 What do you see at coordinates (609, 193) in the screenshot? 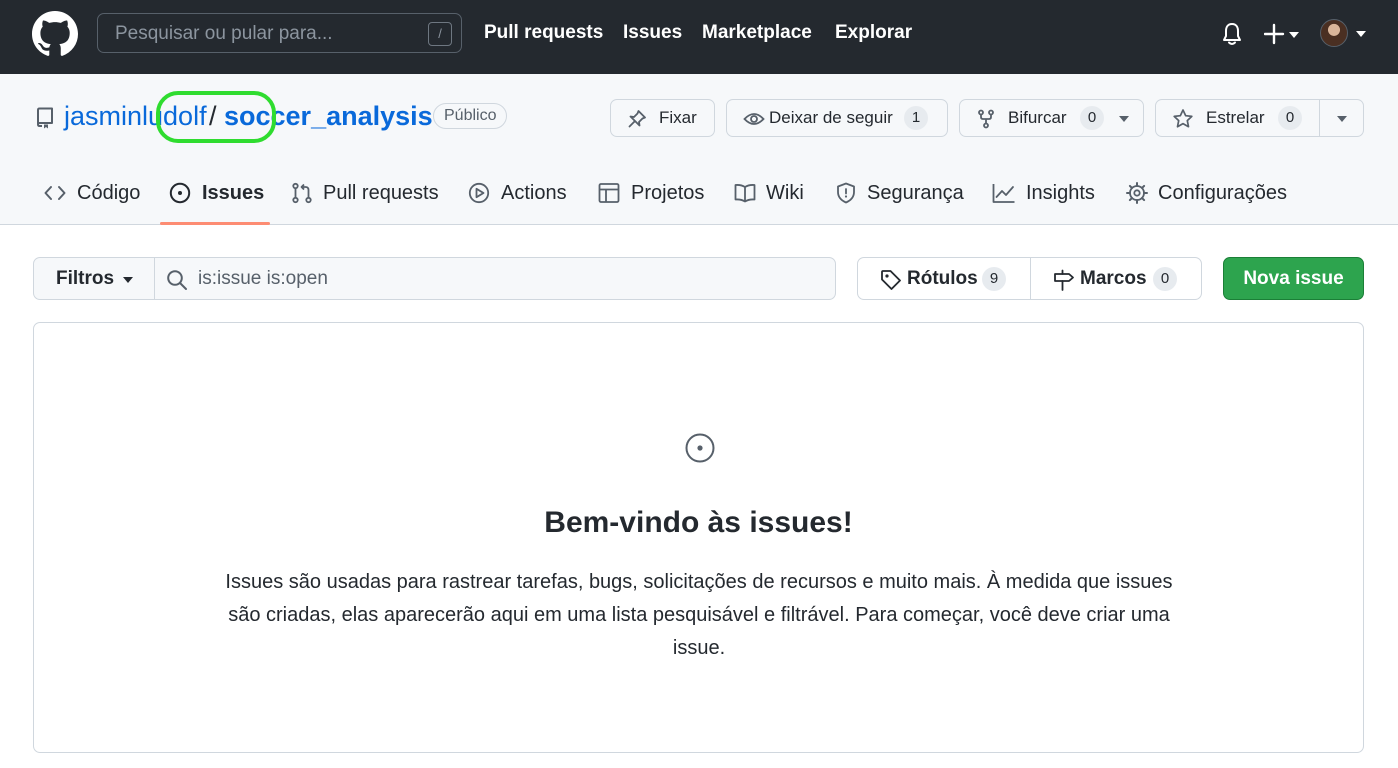
I see `table-icon` at bounding box center [609, 193].